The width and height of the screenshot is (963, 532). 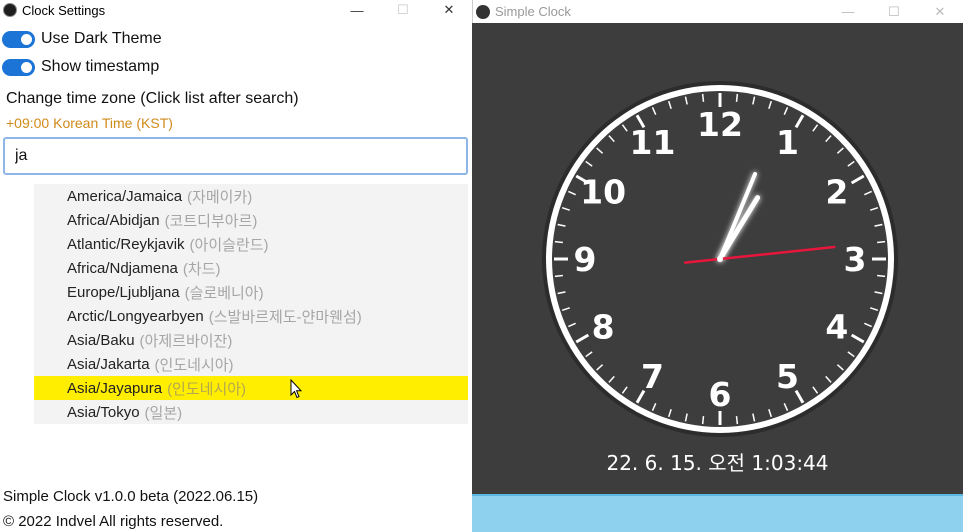 I want to click on timezone-list-item: Asia/Baku (아제르바이잔), so click(x=251, y=340).